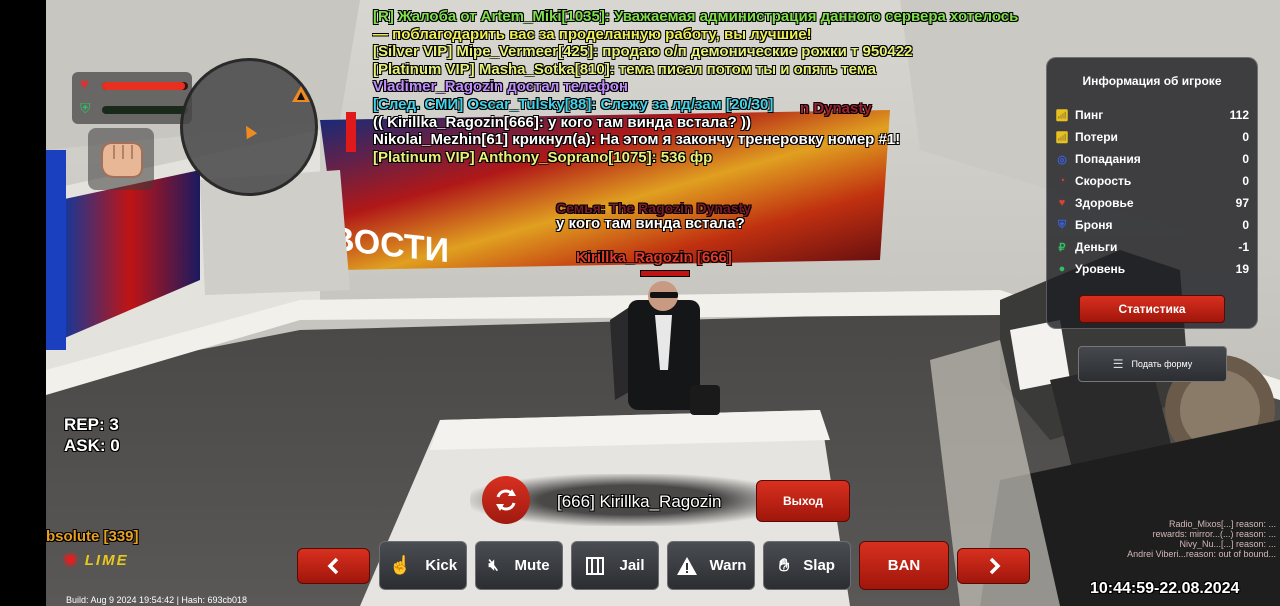 The width and height of the screenshot is (1280, 606). Describe the element at coordinates (1165, 588) in the screenshot. I see `clock: 10:44:59-22.08.2024` at that location.